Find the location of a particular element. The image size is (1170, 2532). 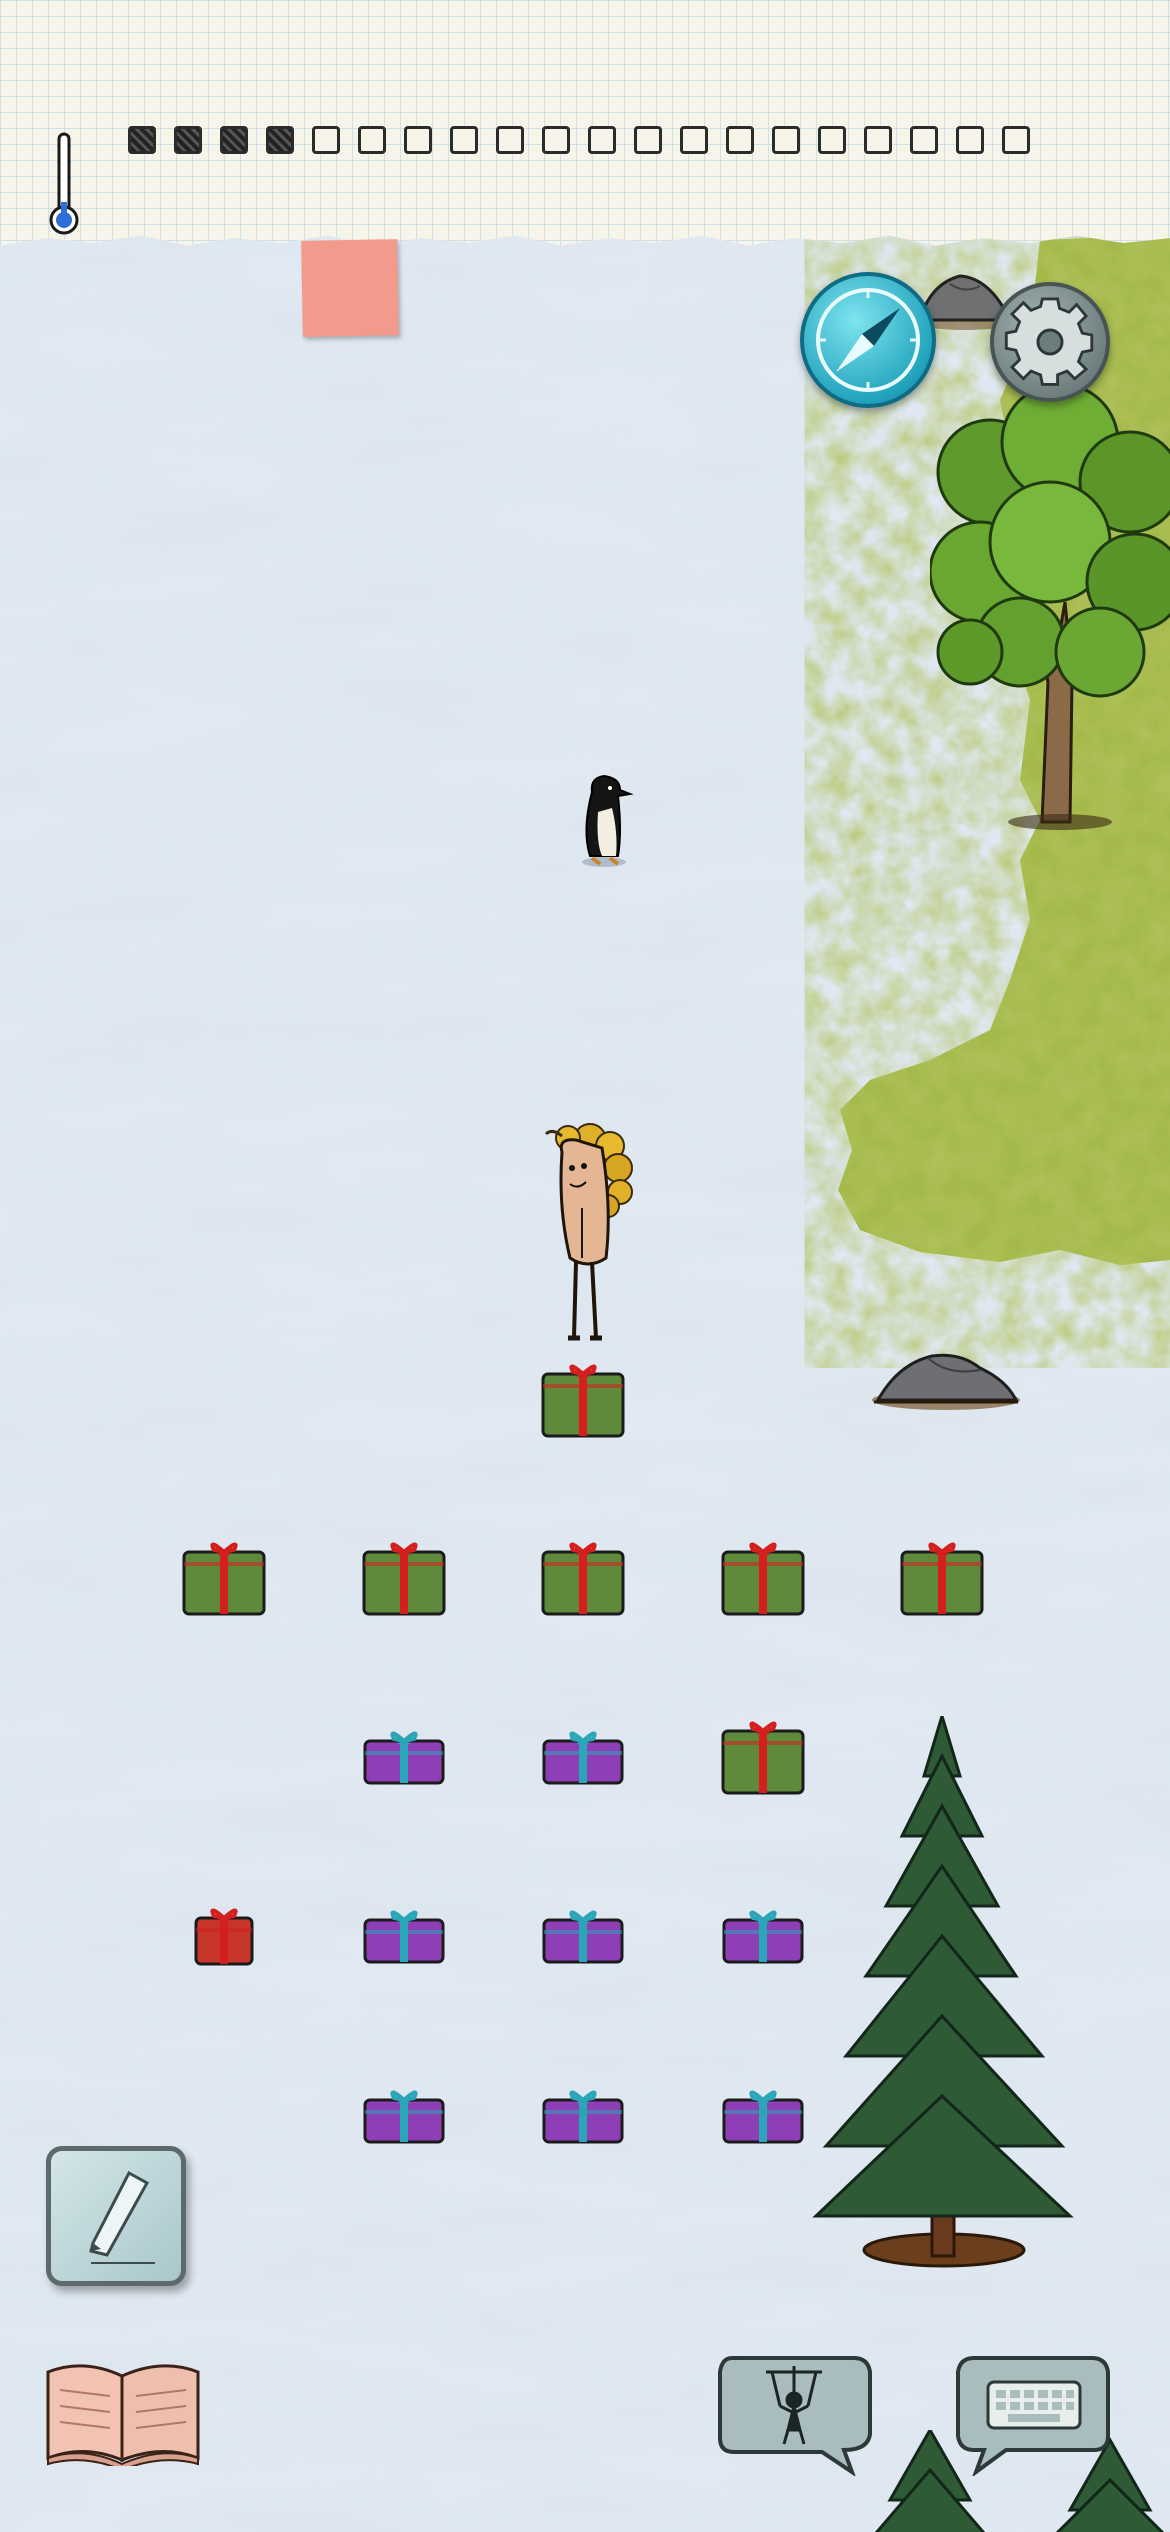

pencil-icon is located at coordinates (122, 2217).